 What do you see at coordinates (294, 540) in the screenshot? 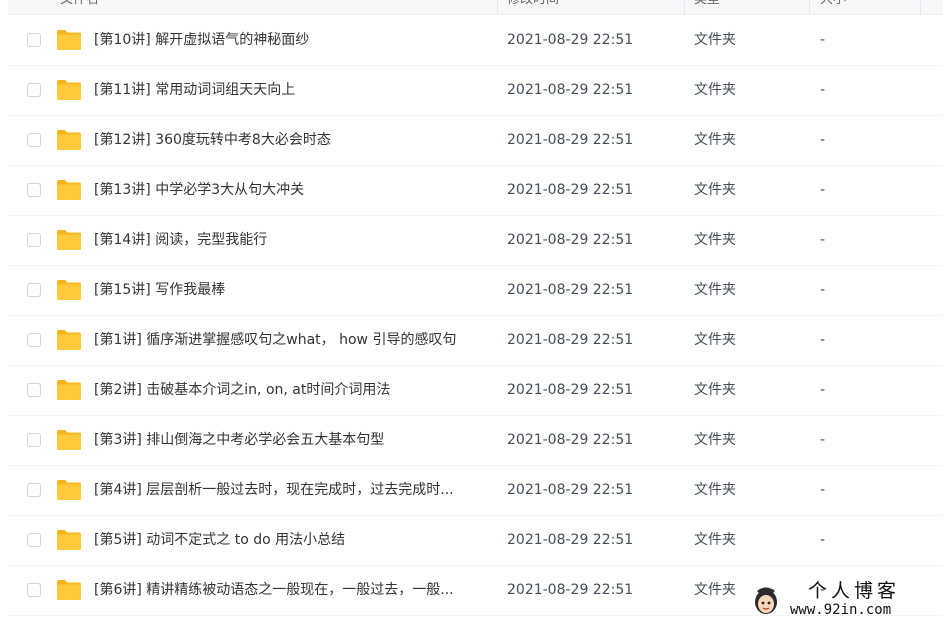
I see `file-name: [第5讲] 动词不定式之 to do 用法小总结` at bounding box center [294, 540].